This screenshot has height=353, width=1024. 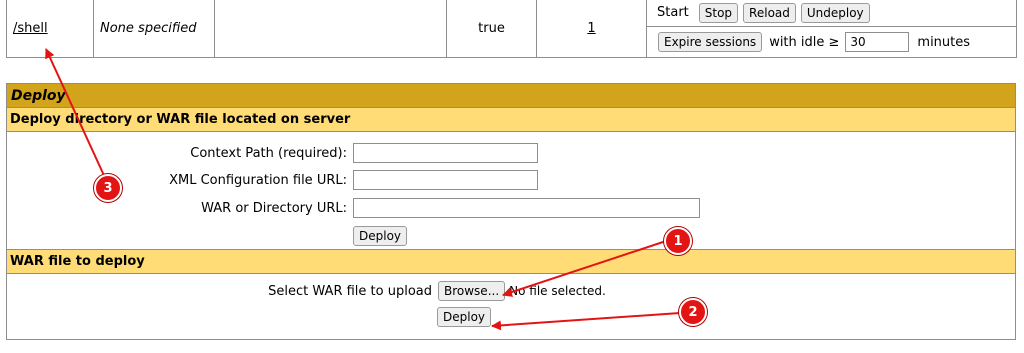 I want to click on app-sessions-link: 1, so click(x=591, y=28).